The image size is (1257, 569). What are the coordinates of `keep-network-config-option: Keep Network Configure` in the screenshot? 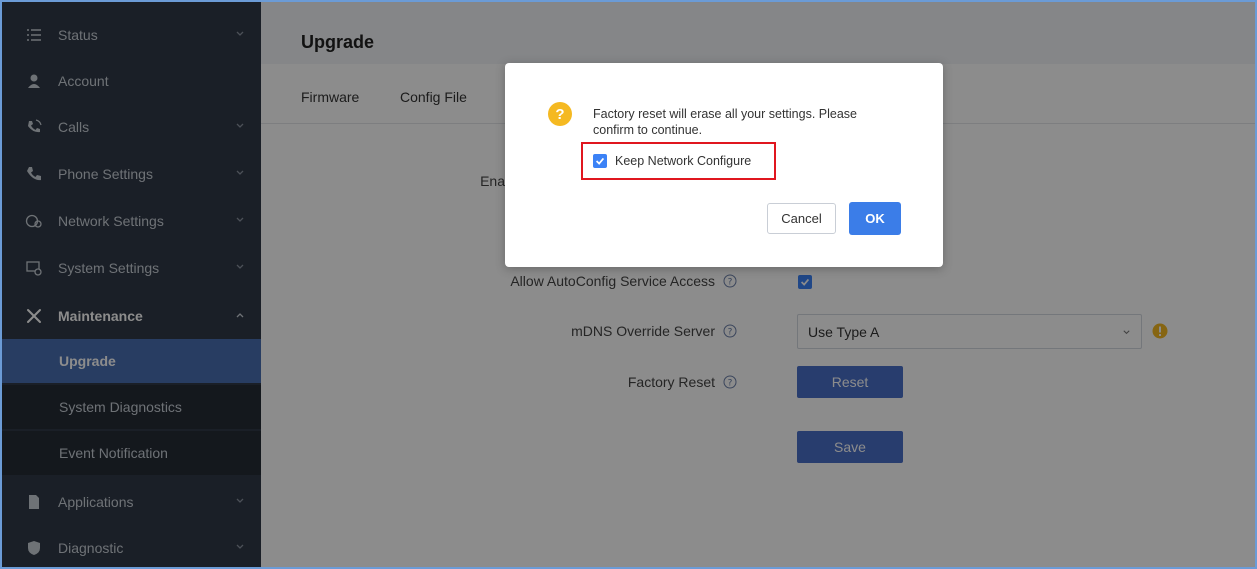 It's located at (678, 161).